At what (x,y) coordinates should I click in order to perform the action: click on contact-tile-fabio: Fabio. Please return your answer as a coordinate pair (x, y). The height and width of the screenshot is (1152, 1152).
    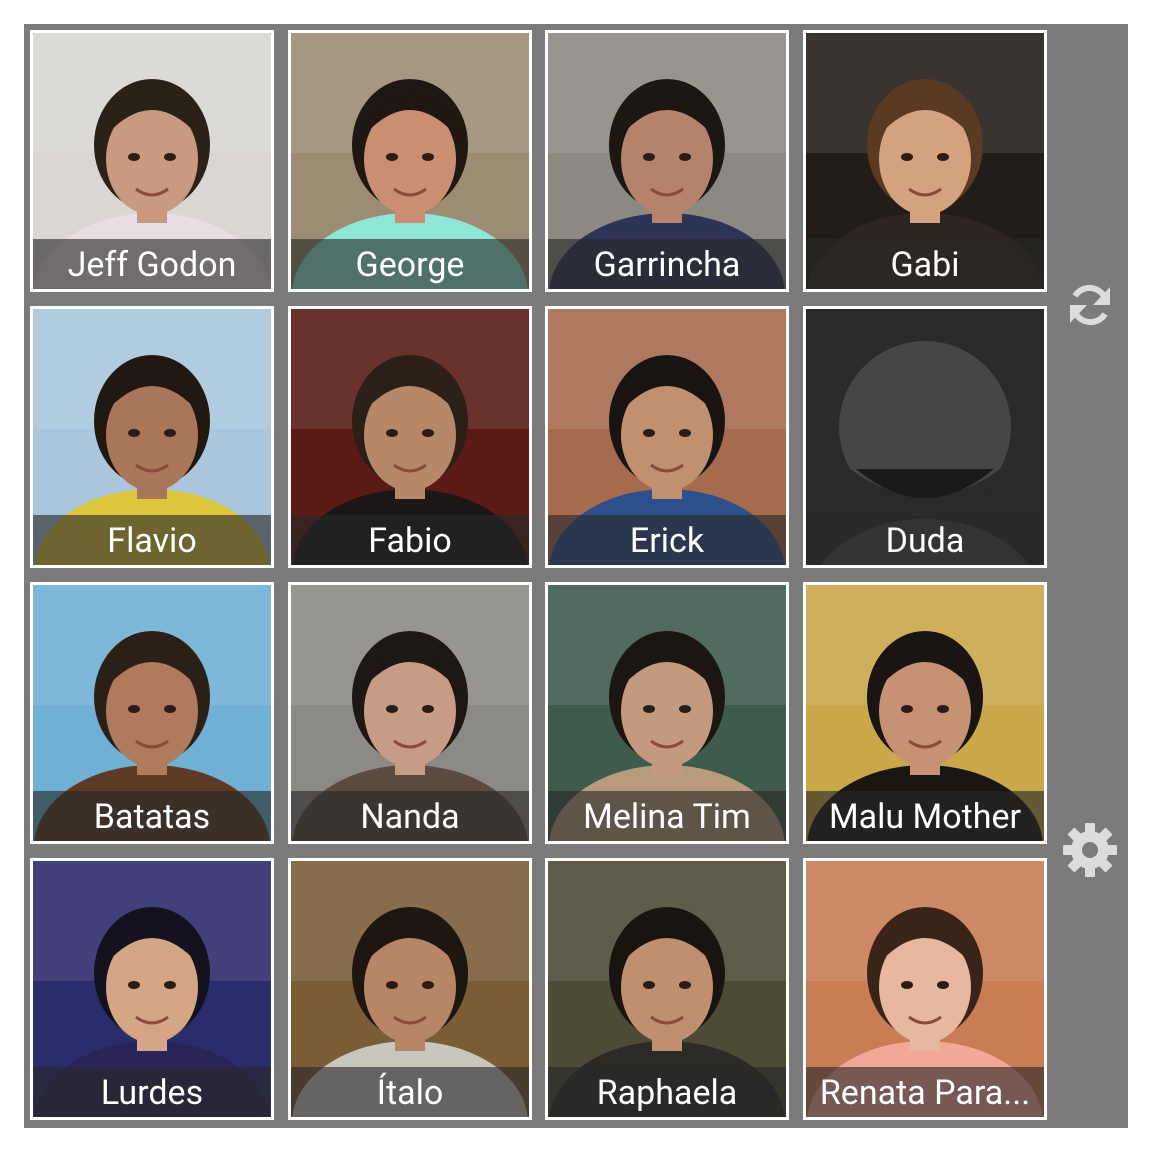
    Looking at the image, I should click on (410, 437).